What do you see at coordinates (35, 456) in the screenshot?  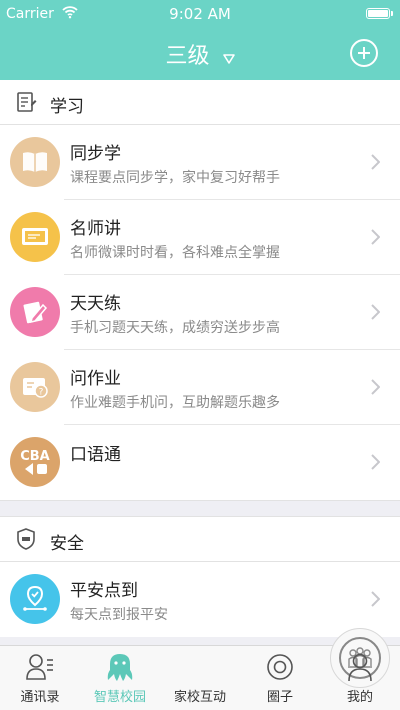 I see `svg-text: CBA` at bounding box center [35, 456].